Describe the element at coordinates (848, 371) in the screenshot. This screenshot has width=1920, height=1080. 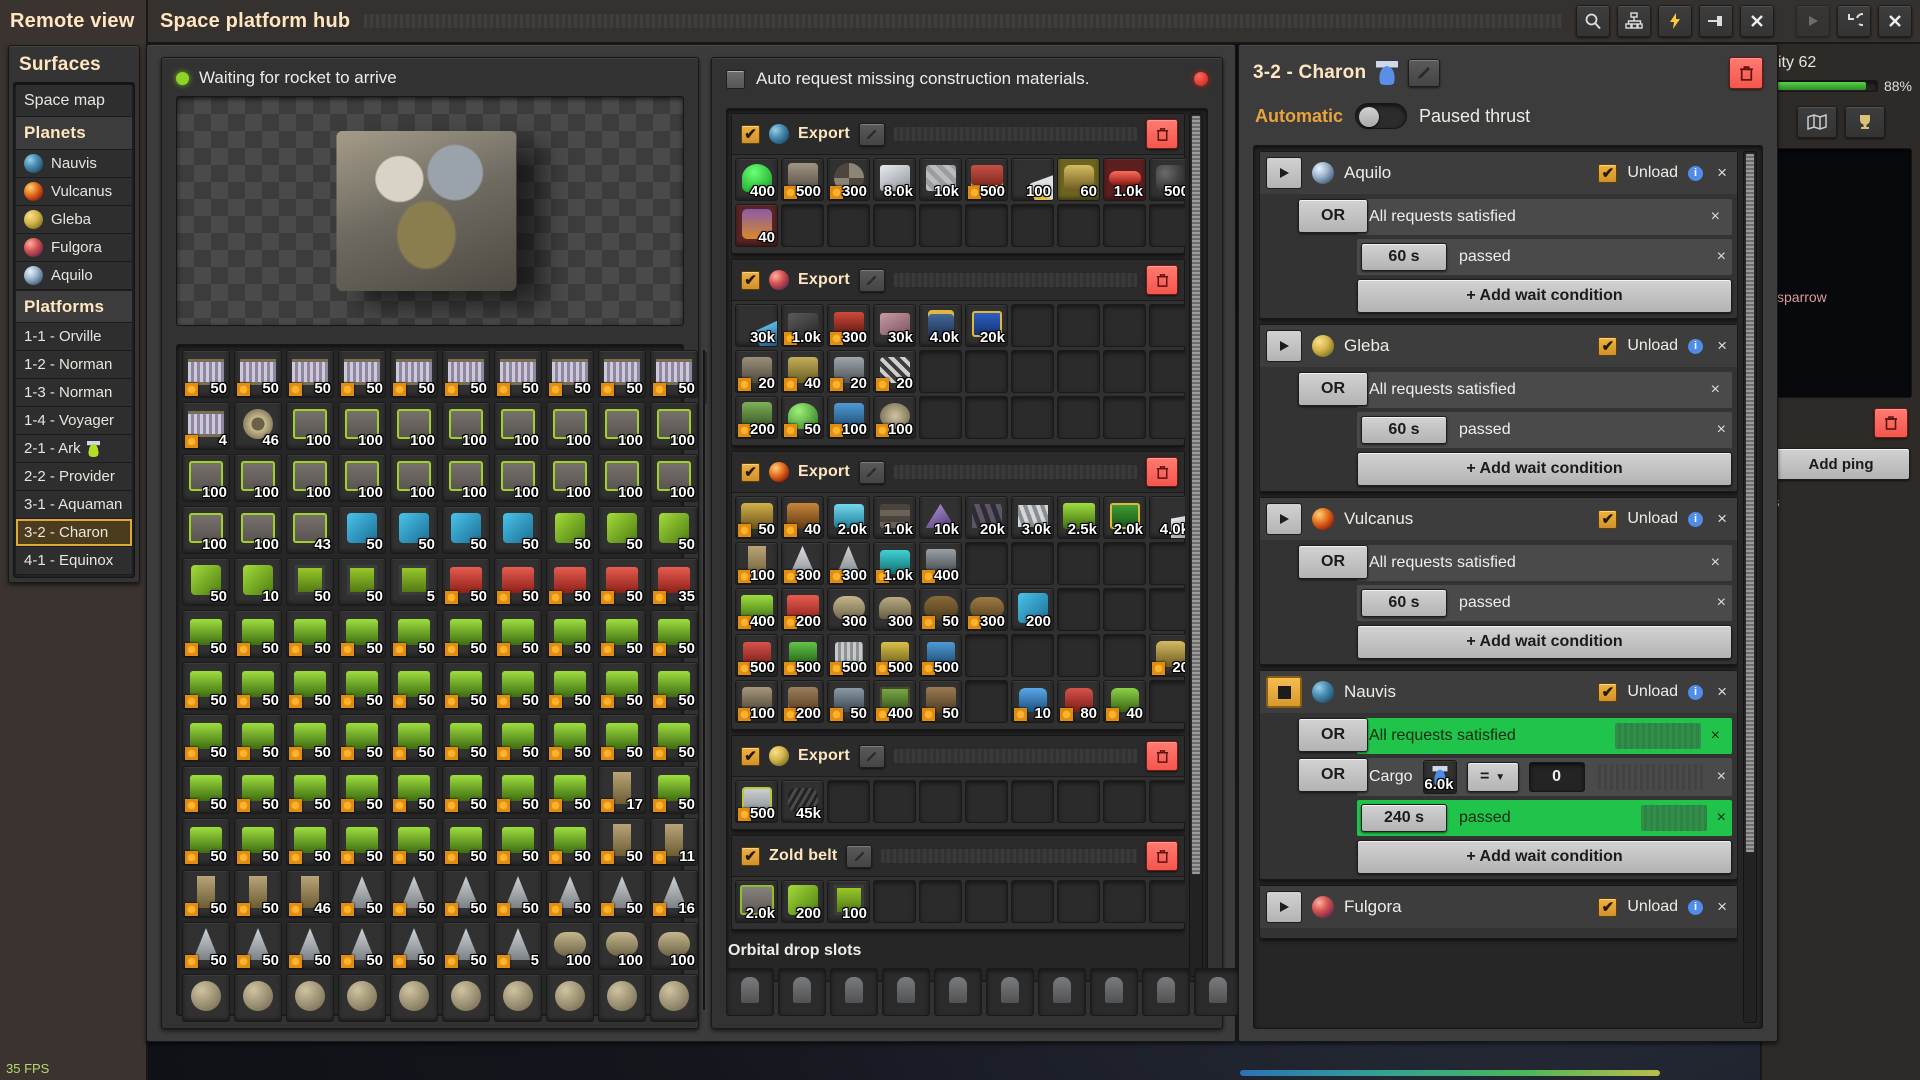
I see `inventory-slot: 20` at that location.